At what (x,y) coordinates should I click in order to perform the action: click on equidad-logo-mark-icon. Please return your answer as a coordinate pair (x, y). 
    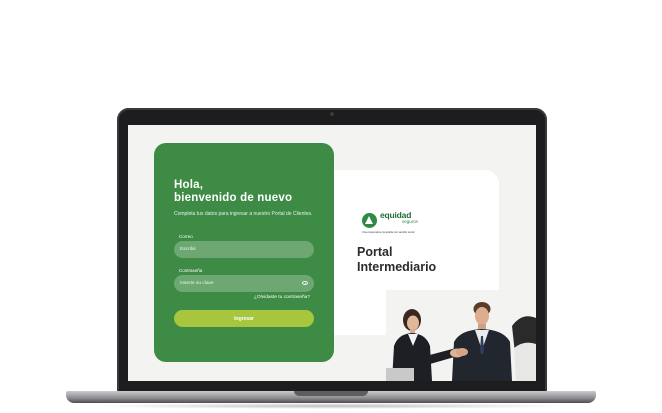
    Looking at the image, I should click on (369, 220).